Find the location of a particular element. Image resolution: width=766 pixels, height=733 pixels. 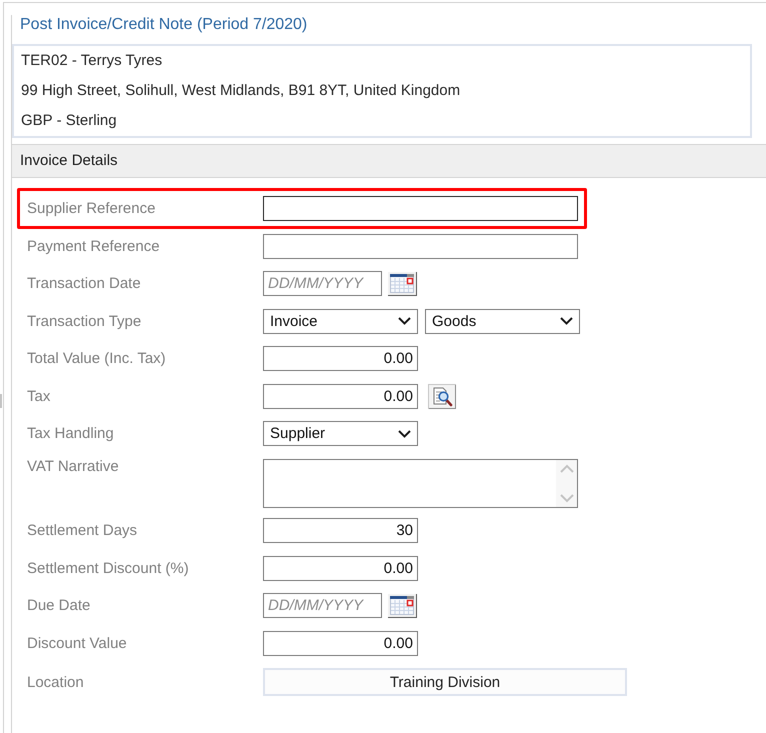

dropdown: Invoice is located at coordinates (340, 321).